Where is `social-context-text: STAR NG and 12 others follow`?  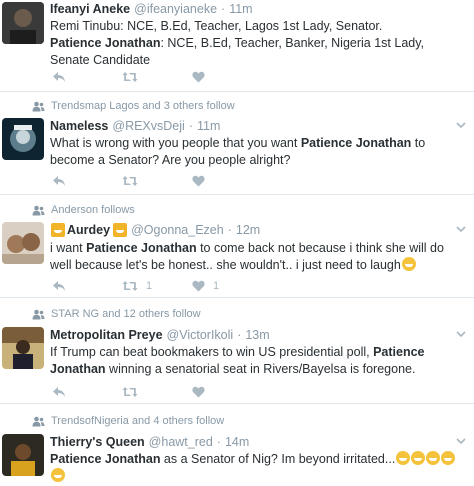 social-context-text: STAR NG and 12 others follow is located at coordinates (126, 314).